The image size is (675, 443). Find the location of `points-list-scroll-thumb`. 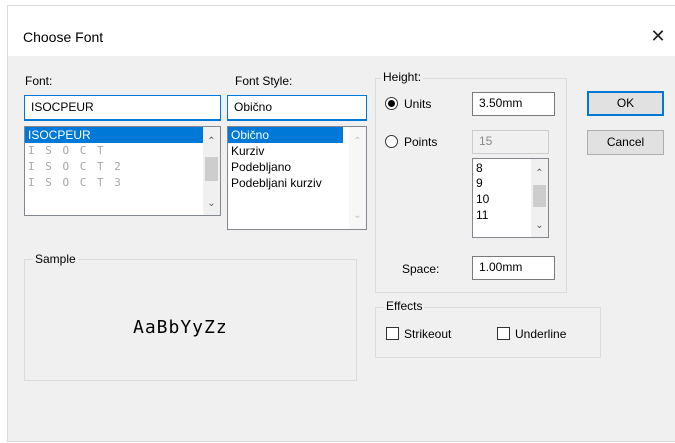

points-list-scroll-thumb is located at coordinates (539, 196).